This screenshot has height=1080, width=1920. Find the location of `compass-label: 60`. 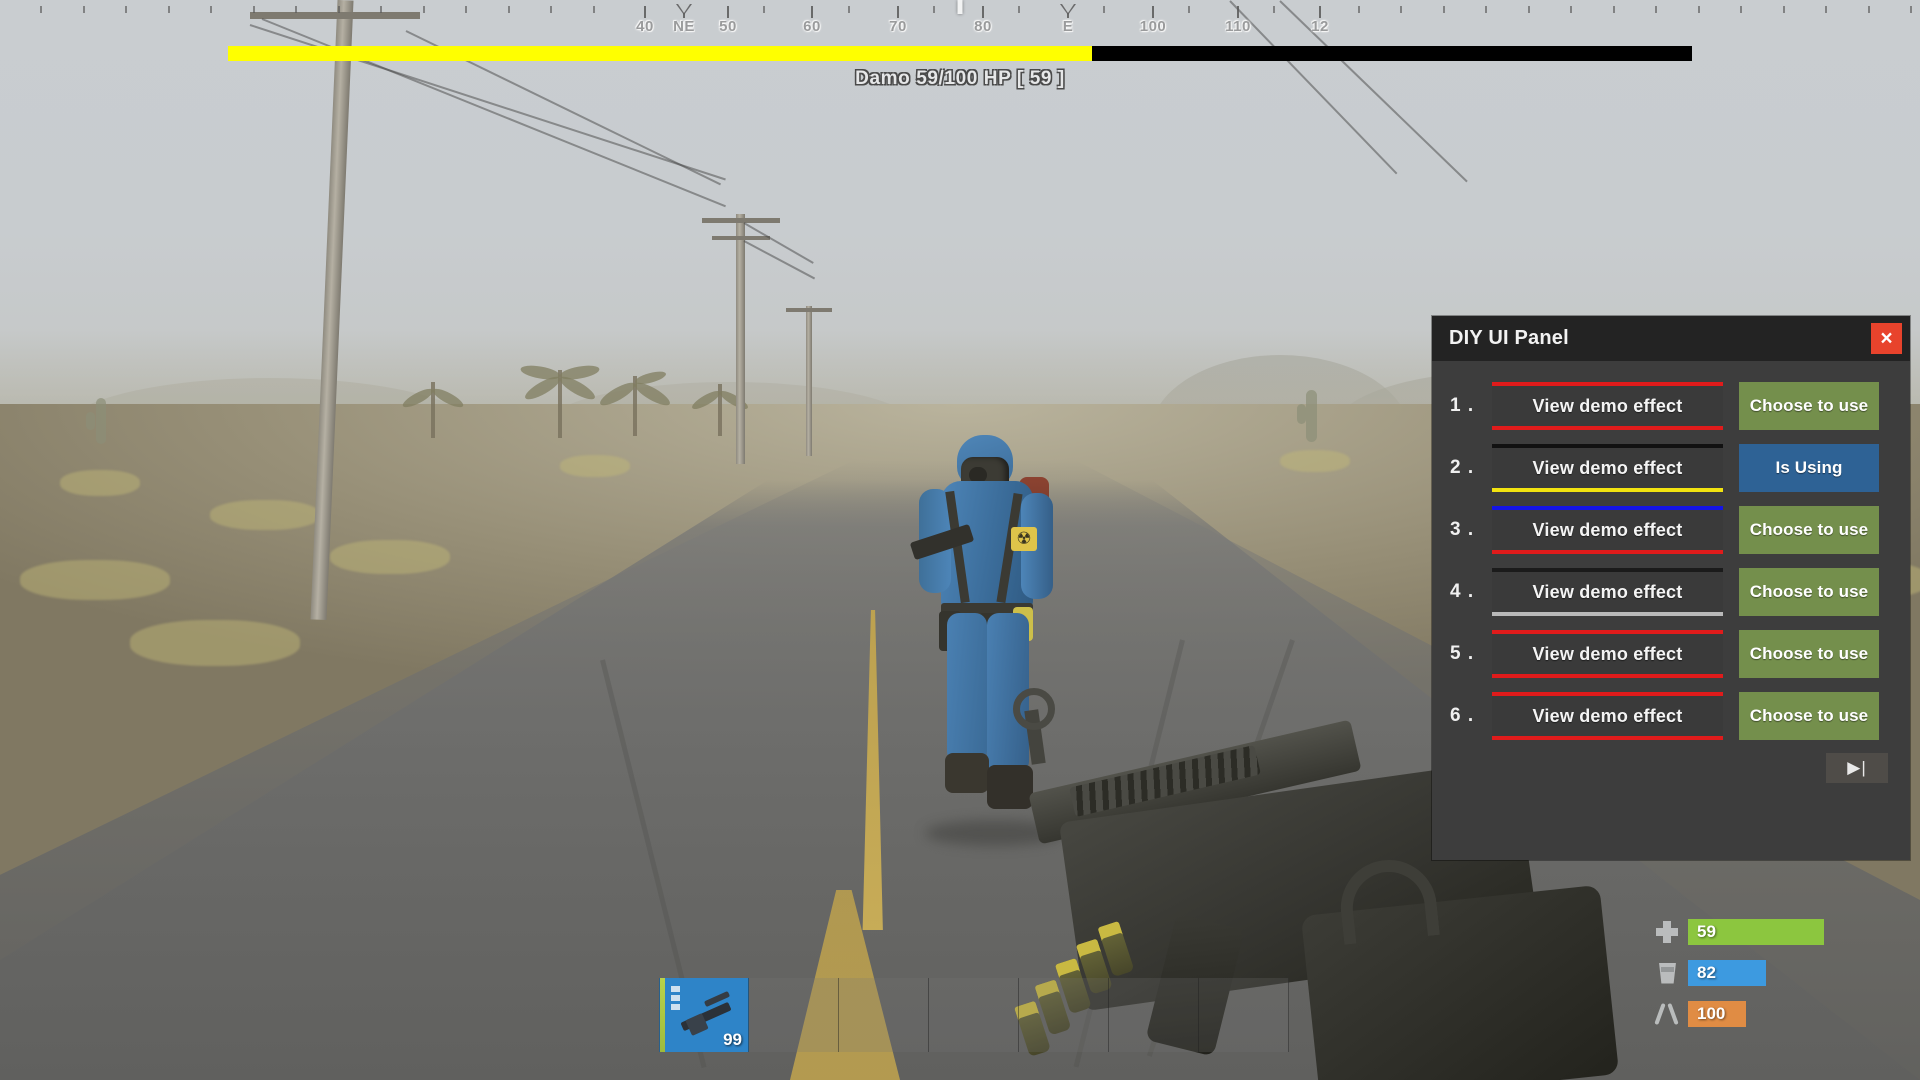

compass-label: 60 is located at coordinates (812, 26).